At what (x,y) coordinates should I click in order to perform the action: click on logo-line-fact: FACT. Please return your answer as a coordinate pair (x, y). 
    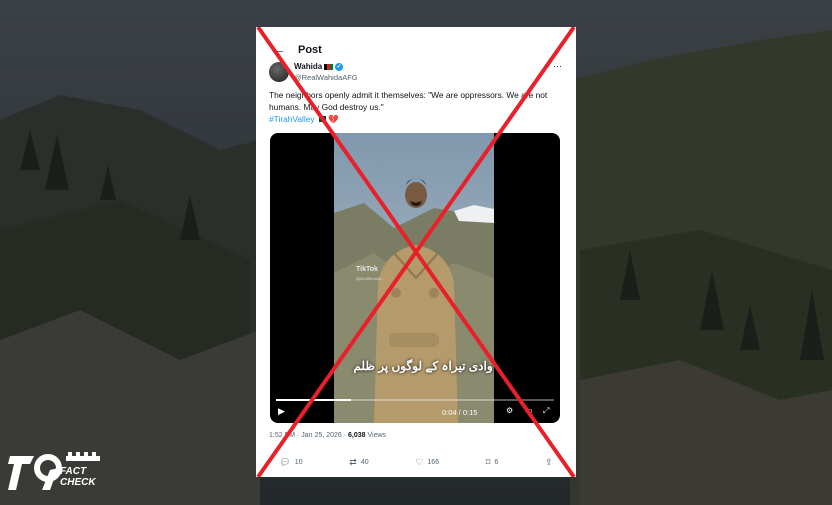
    Looking at the image, I should click on (73, 471).